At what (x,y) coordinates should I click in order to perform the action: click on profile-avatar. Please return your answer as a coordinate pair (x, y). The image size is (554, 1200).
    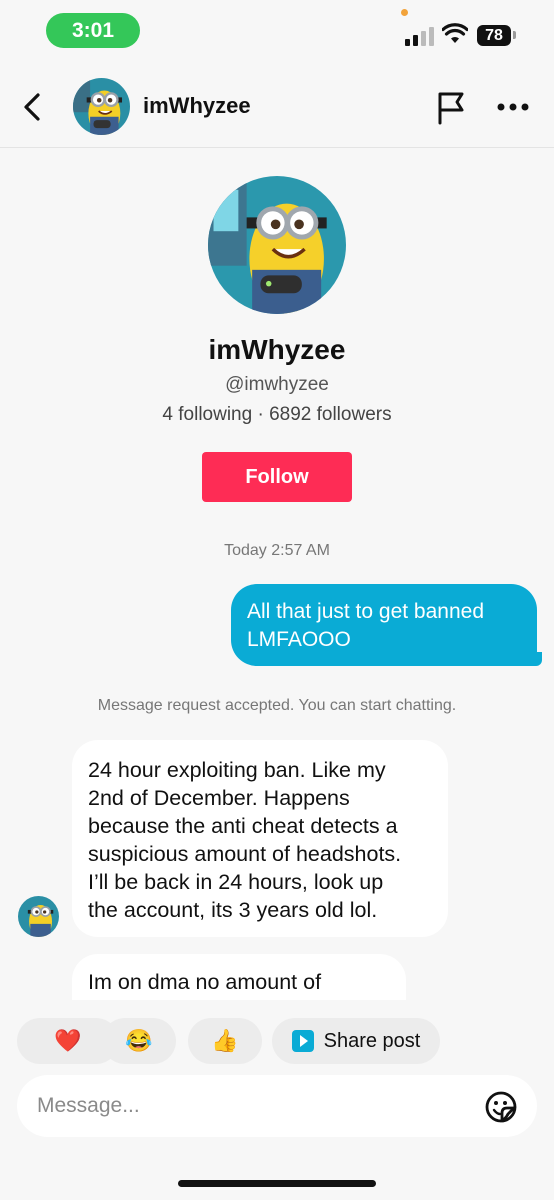
    Looking at the image, I should click on (277, 245).